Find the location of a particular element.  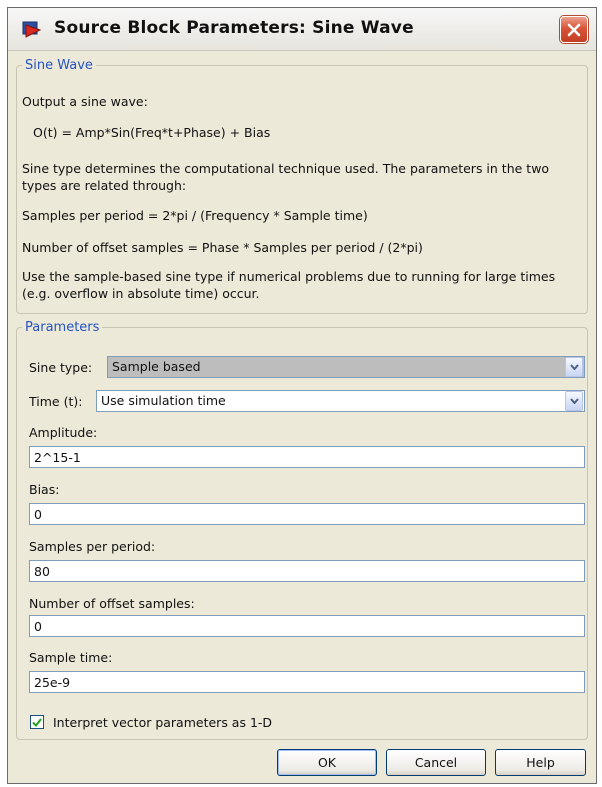

help-button: Help is located at coordinates (540, 762).